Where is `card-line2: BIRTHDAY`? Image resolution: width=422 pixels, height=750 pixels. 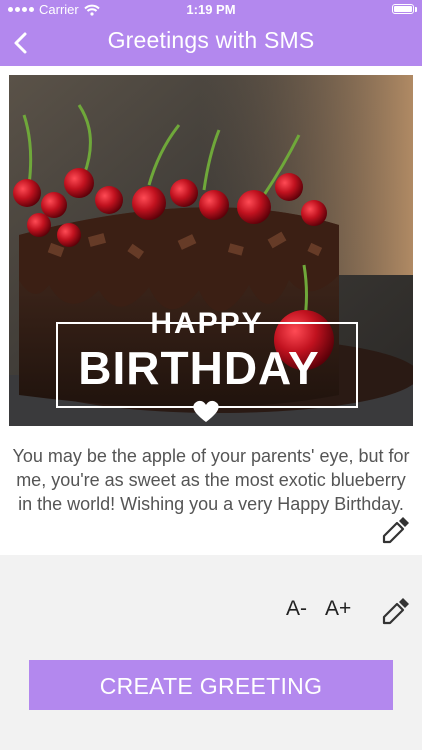
card-line2: BIRTHDAY is located at coordinates (198, 368).